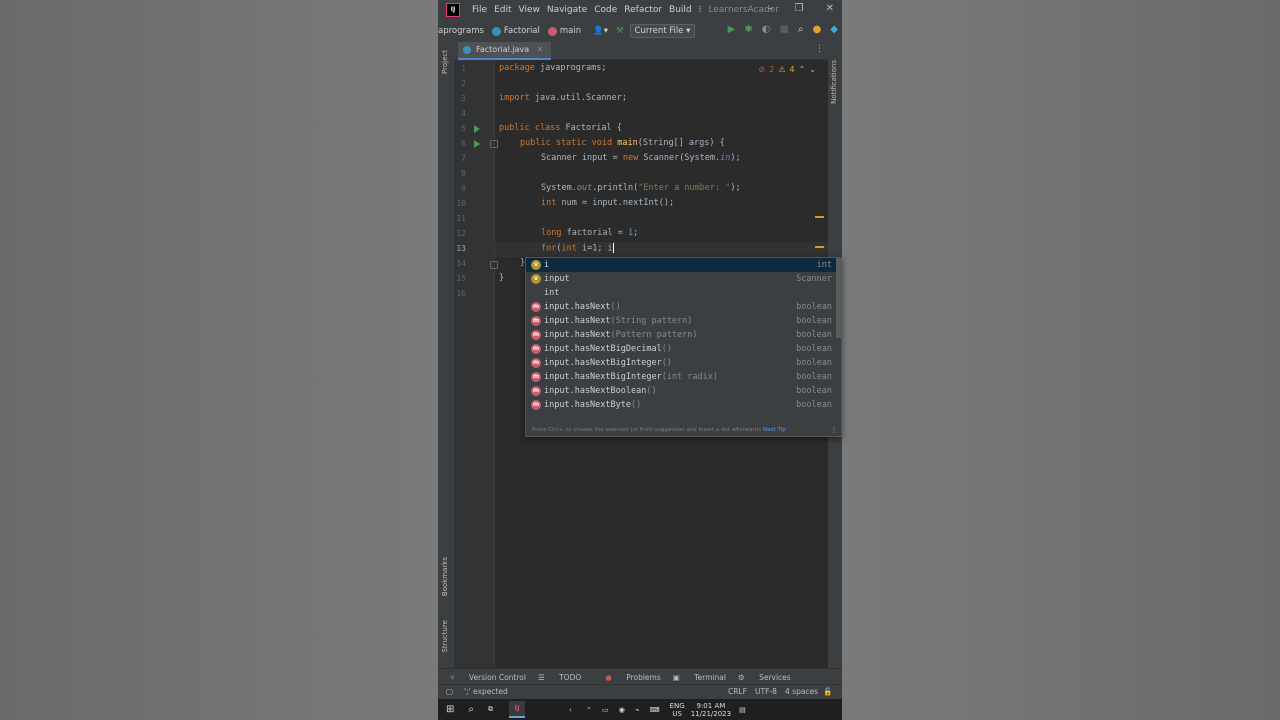 The height and width of the screenshot is (720, 1280). Describe the element at coordinates (540, 49) in the screenshot. I see `tab-close-icon: ✕` at that location.